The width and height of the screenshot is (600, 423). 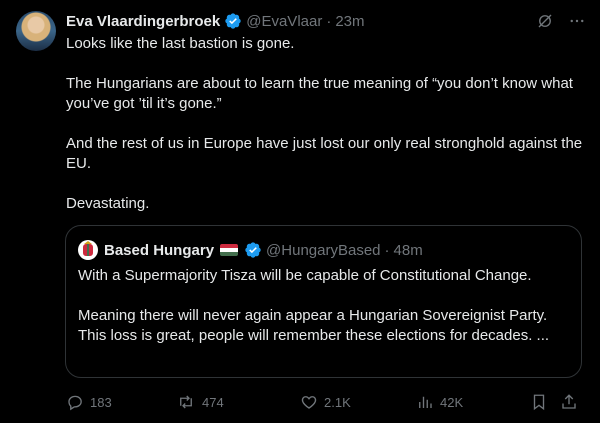 What do you see at coordinates (284, 21) in the screenshot?
I see `author-handle: @EvaVlaar` at bounding box center [284, 21].